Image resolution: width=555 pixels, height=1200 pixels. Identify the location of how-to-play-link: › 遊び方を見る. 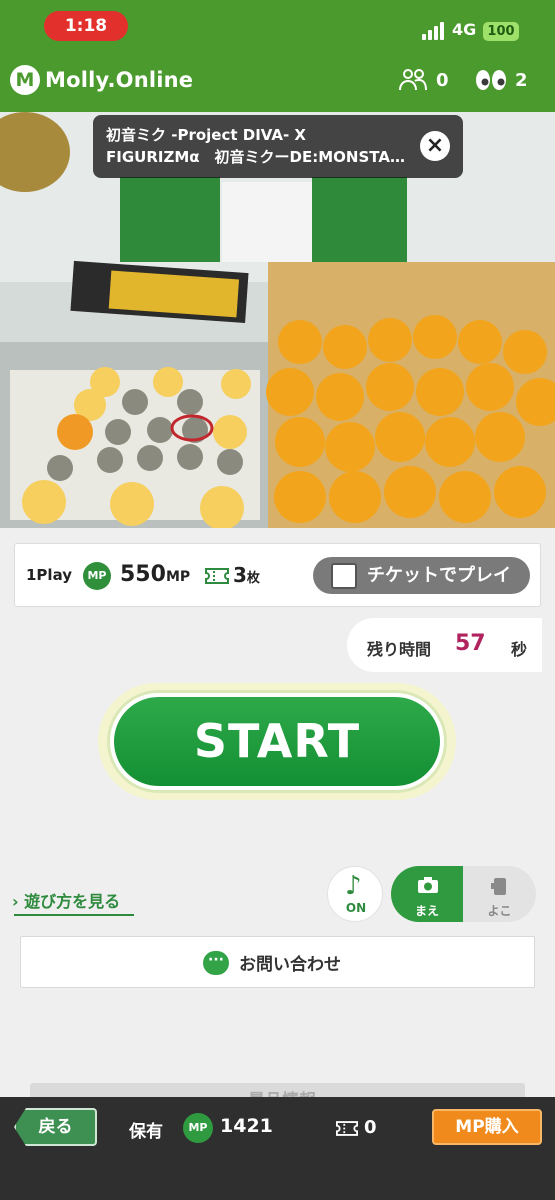
(66, 900).